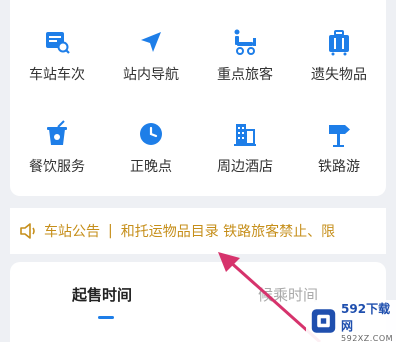 Image resolution: width=396 pixels, height=342 pixels. What do you see at coordinates (151, 167) in the screenshot?
I see `service-label: 正晚点` at bounding box center [151, 167].